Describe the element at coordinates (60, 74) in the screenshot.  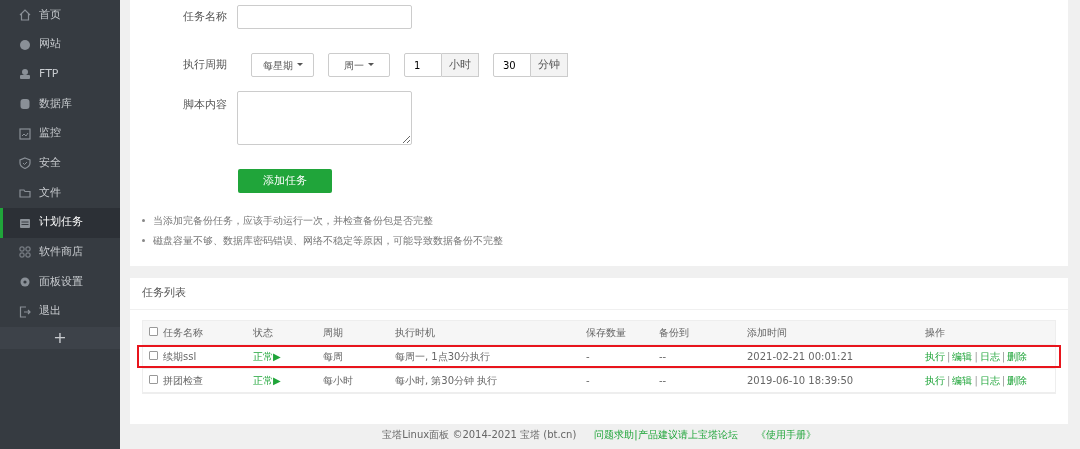
I see `sidebar-item: FTP` at that location.